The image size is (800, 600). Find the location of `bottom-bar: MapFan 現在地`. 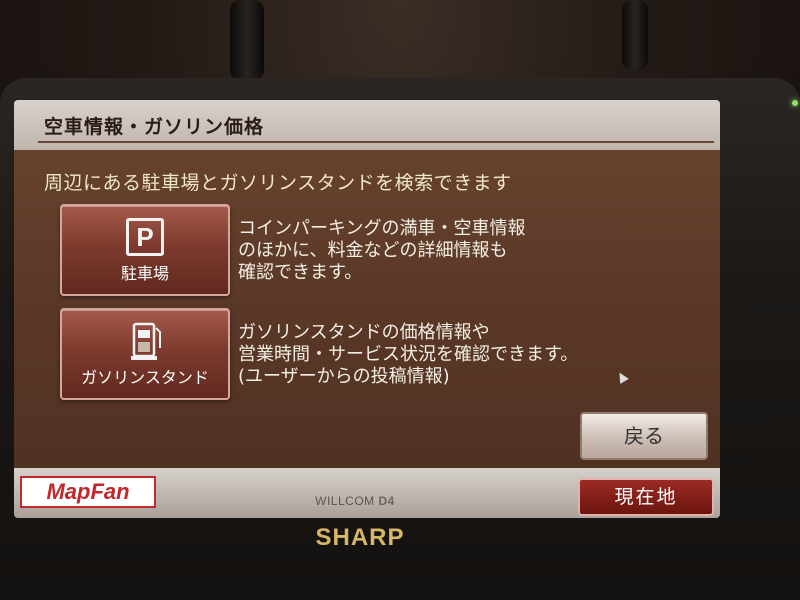

bottom-bar: MapFan 現在地 is located at coordinates (367, 493).